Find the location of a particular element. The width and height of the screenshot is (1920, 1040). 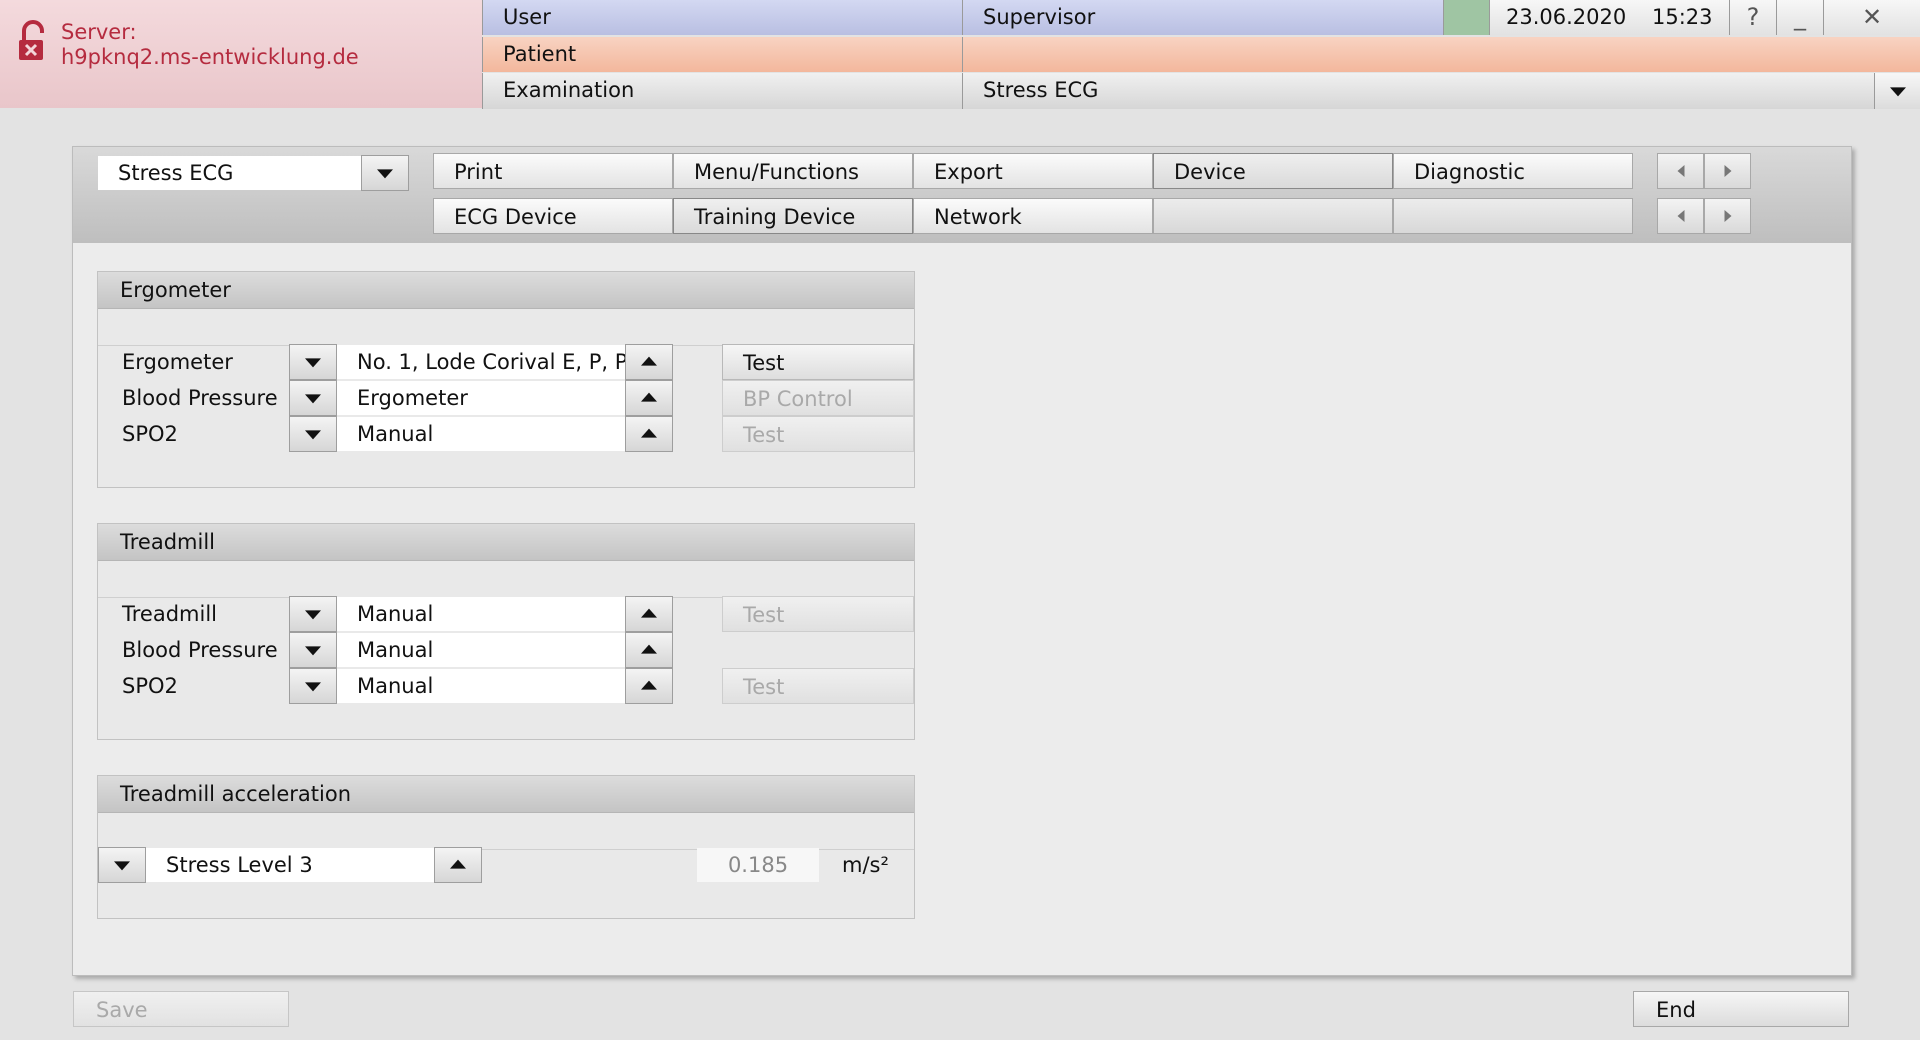

bp-control-button: BP Control is located at coordinates (818, 398).